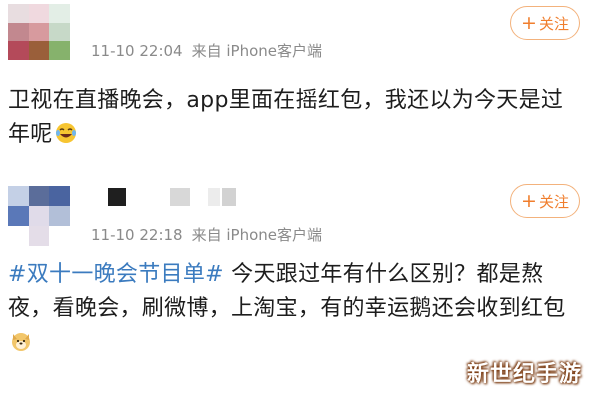  What do you see at coordinates (170, 197) in the screenshot?
I see `username-blurred` at bounding box center [170, 197].